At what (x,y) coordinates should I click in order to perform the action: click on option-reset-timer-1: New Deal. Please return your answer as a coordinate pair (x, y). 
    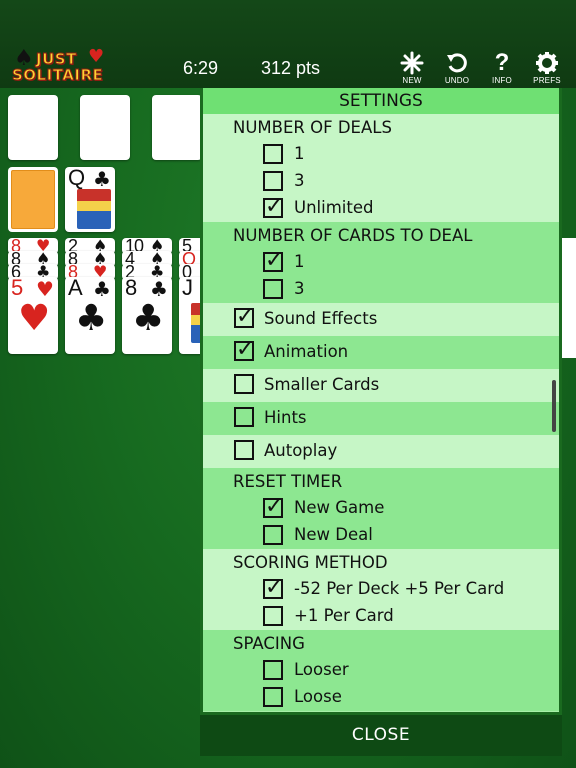
    Looking at the image, I should click on (381, 535).